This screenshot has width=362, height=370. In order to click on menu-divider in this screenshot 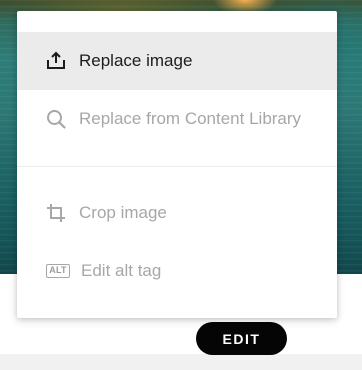, I will do `click(177, 166)`.